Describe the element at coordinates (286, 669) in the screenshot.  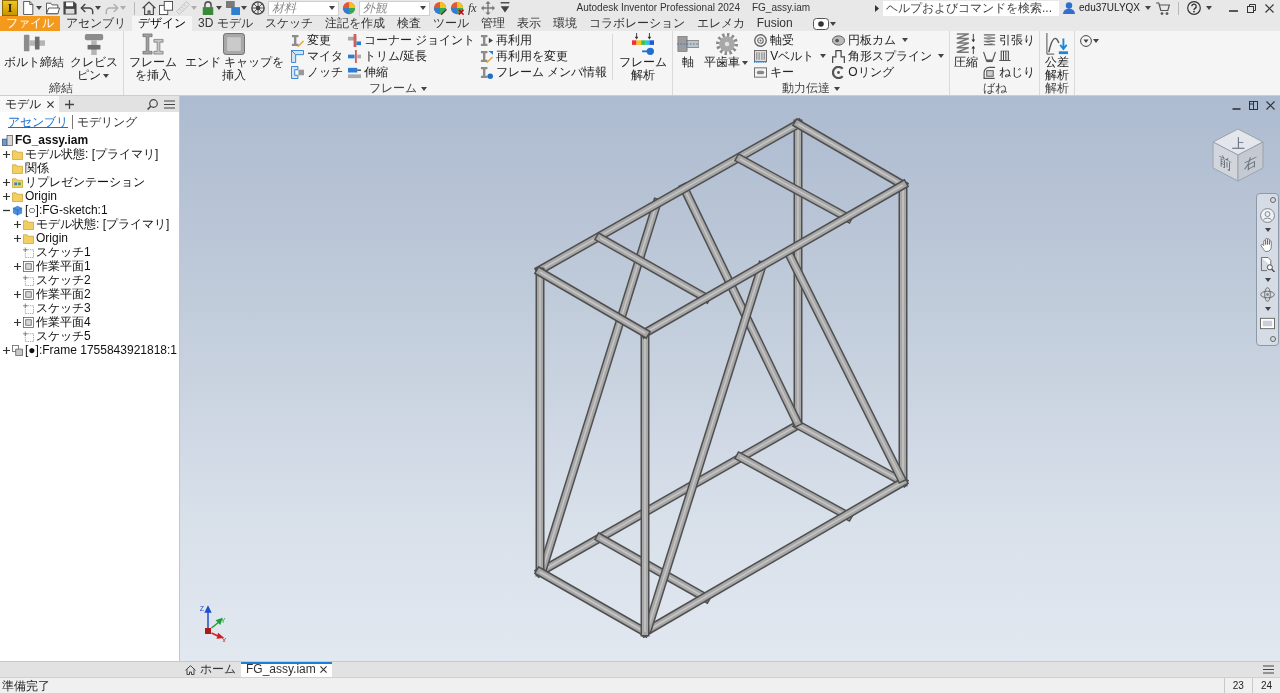
I see `document-tab: FG_assy.iam` at that location.